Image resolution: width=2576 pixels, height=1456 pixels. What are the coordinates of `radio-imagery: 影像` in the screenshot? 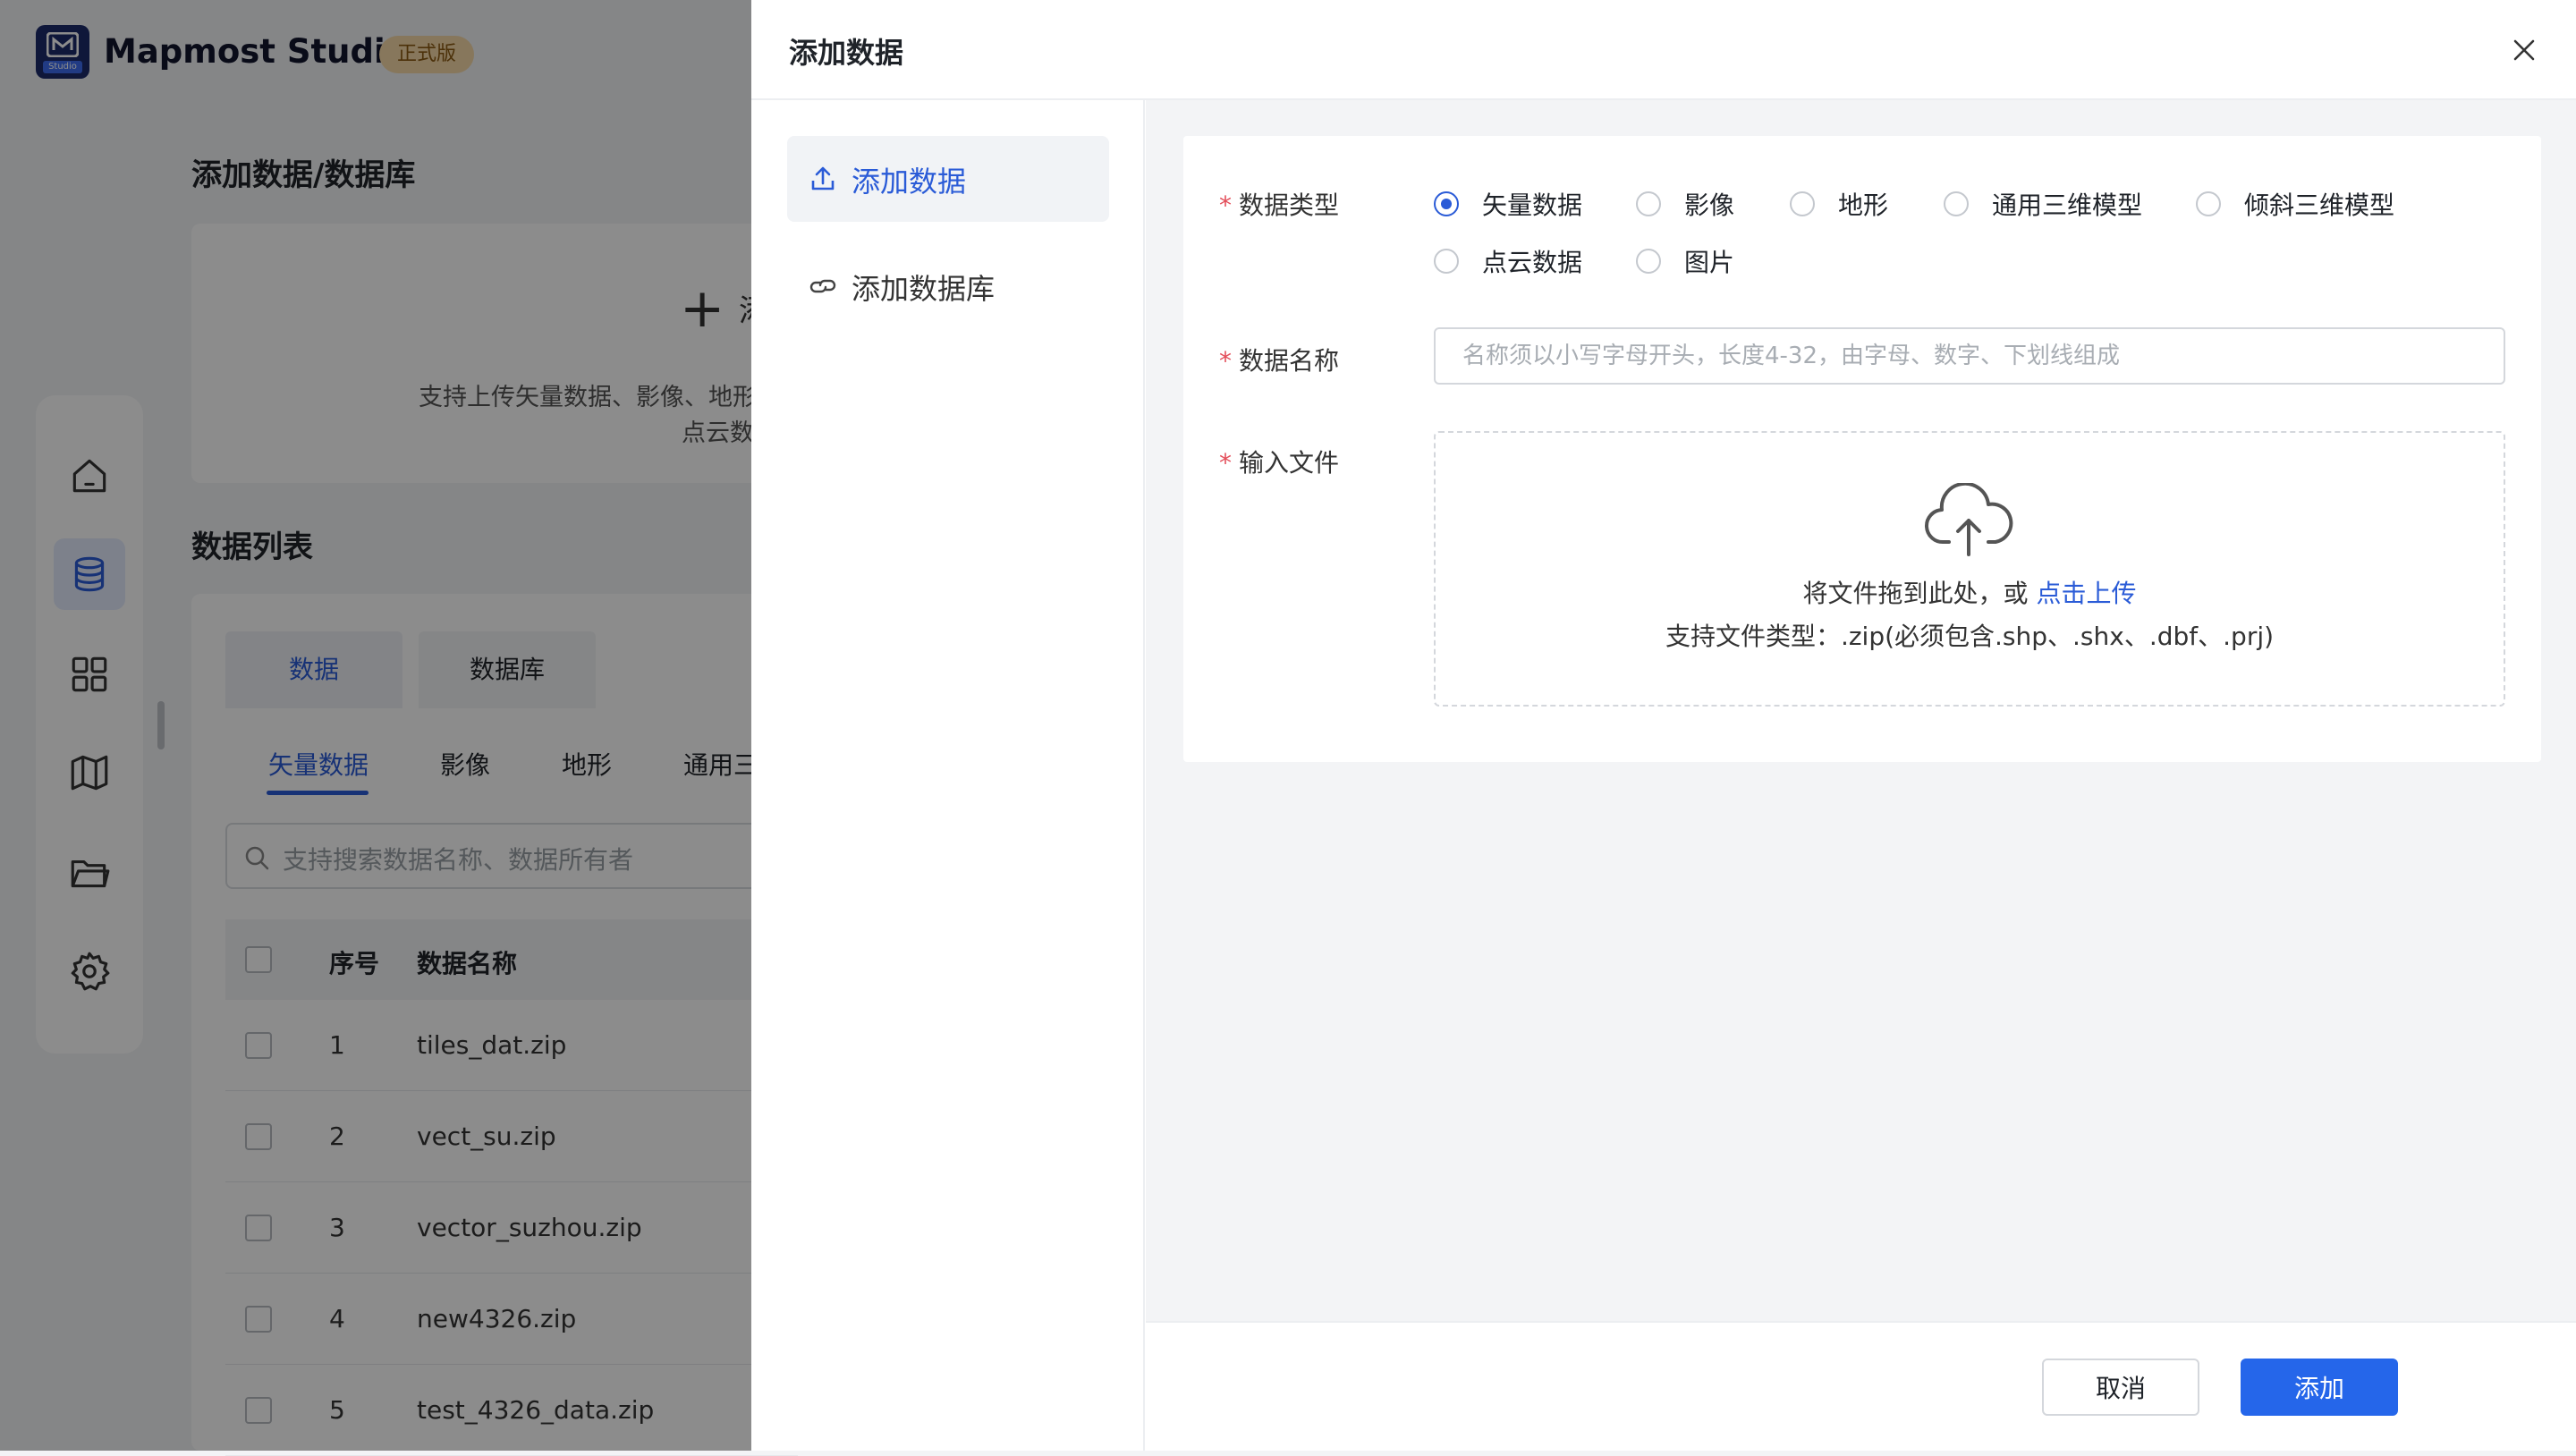 It's located at (1685, 204).